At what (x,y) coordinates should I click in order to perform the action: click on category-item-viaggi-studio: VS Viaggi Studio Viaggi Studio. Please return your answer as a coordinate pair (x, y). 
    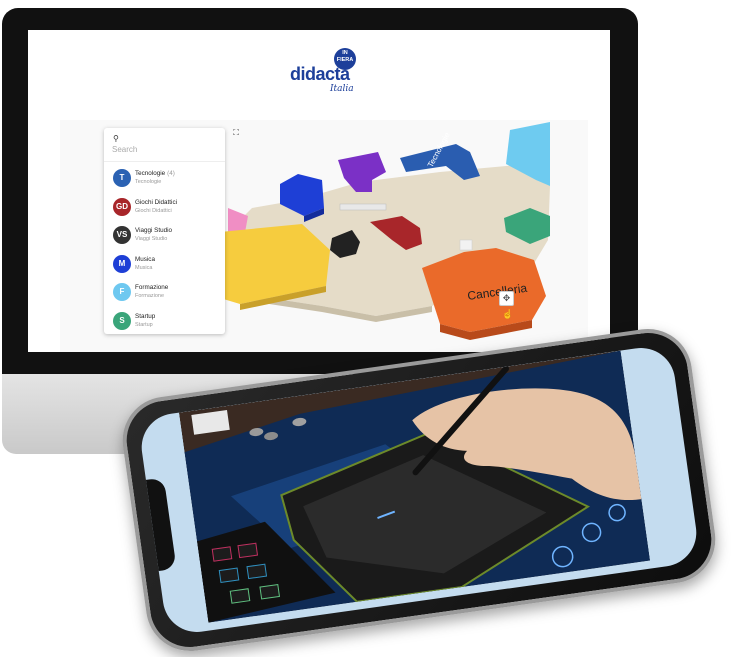
    Looking at the image, I should click on (164, 237).